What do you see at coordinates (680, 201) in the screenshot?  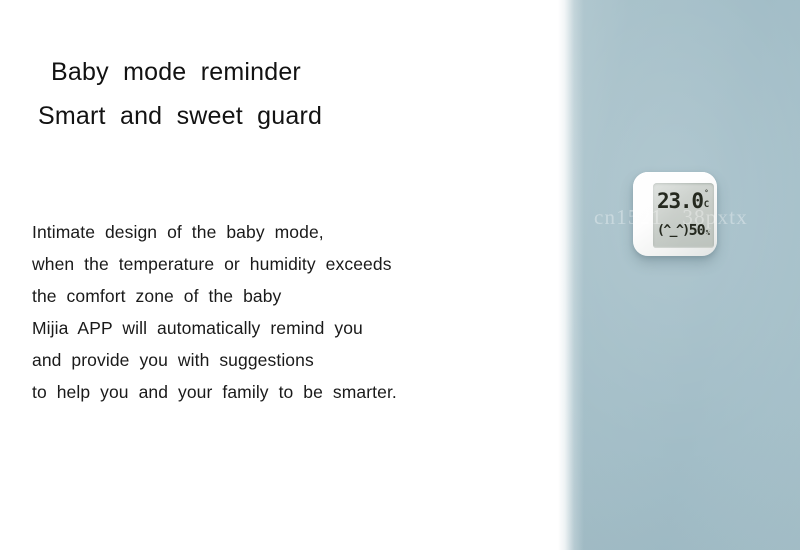 I see `lcd-temperature-value: 23.0` at bounding box center [680, 201].